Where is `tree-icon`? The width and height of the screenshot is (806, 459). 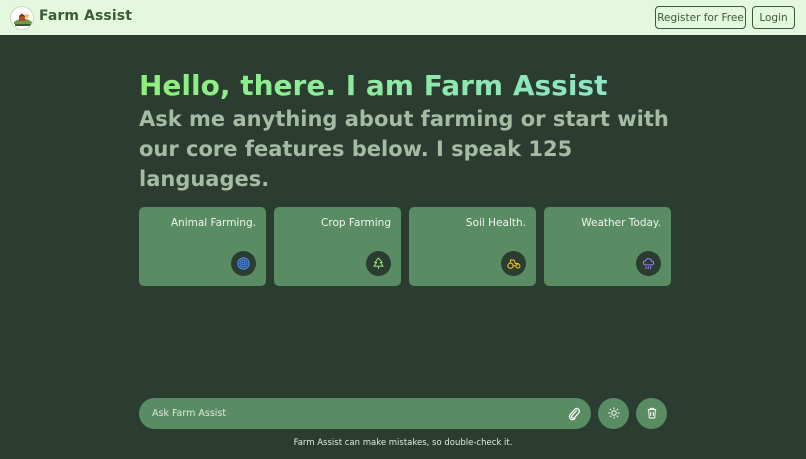 tree-icon is located at coordinates (378, 263).